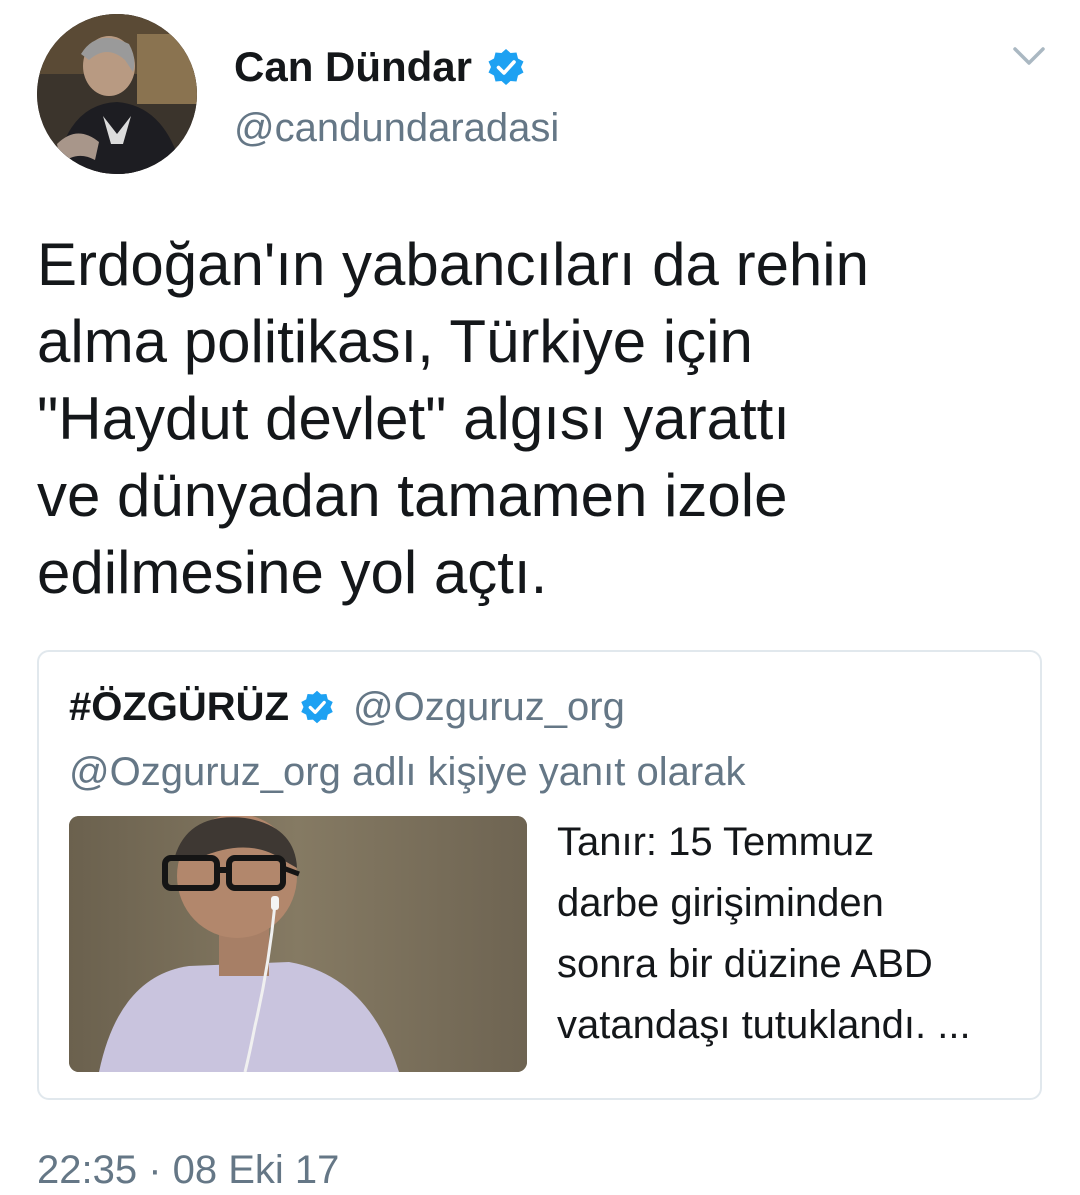  I want to click on video-thumbnail, so click(298, 944).